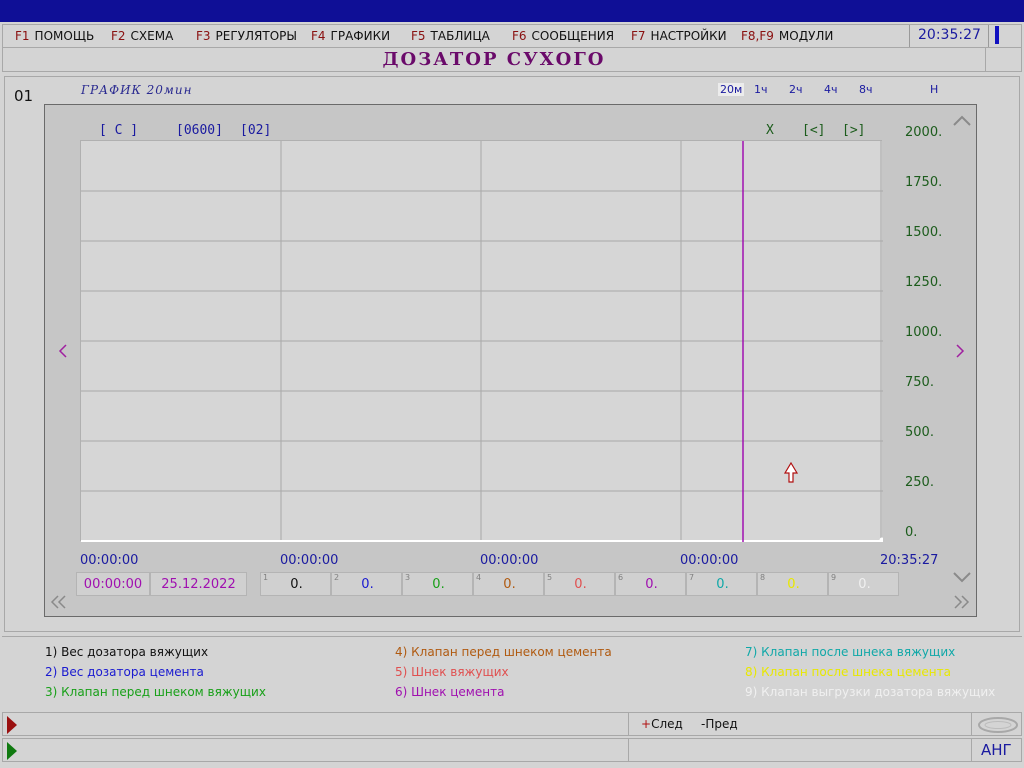 Image resolution: width=1024 pixels, height=768 pixels. I want to click on status-bar-top: +След -Пред, so click(512, 724).